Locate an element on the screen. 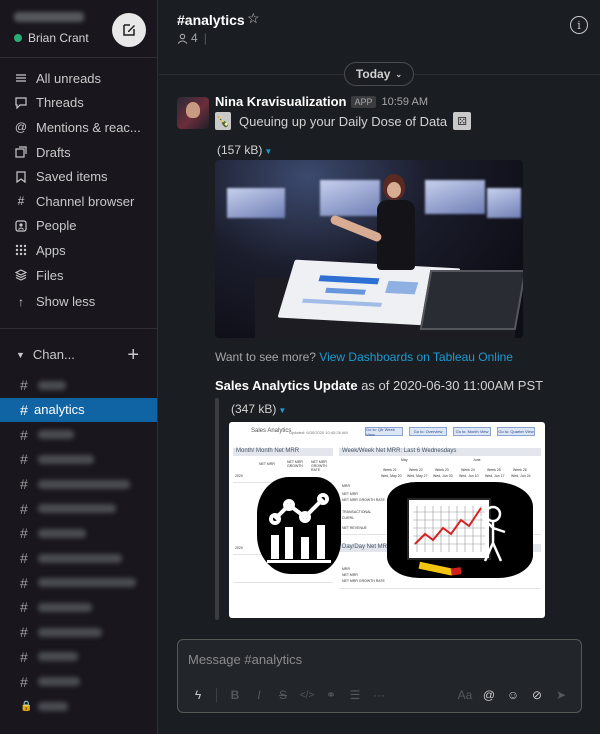 Image resolution: width=600 pixels, height=734 pixels. mention-icon: @ is located at coordinates (489, 695).